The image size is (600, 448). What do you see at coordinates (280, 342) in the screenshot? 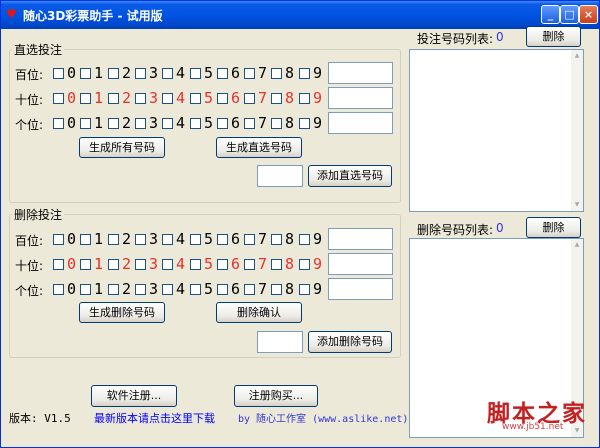
I see `delete-count-field` at bounding box center [280, 342].